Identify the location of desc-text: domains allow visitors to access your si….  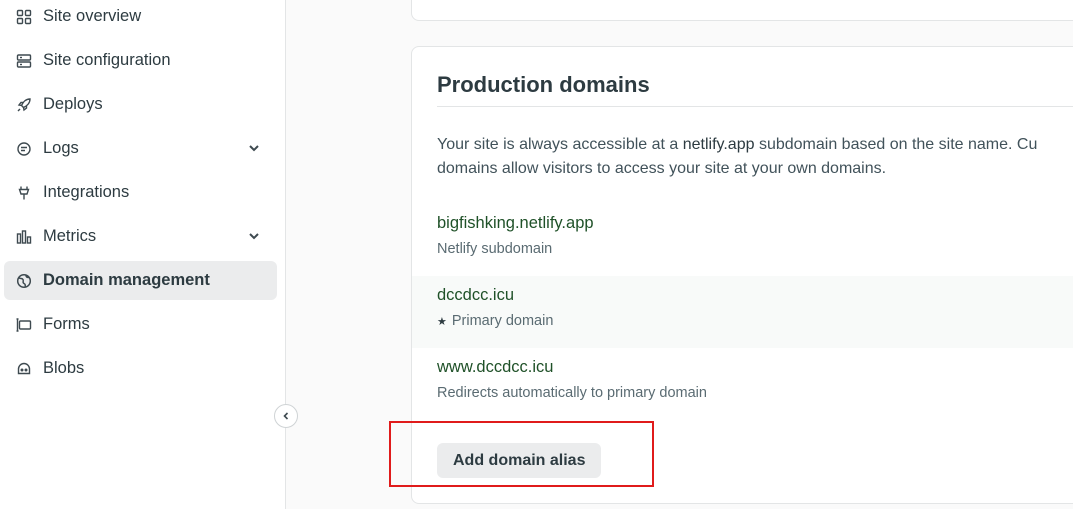
(662, 168).